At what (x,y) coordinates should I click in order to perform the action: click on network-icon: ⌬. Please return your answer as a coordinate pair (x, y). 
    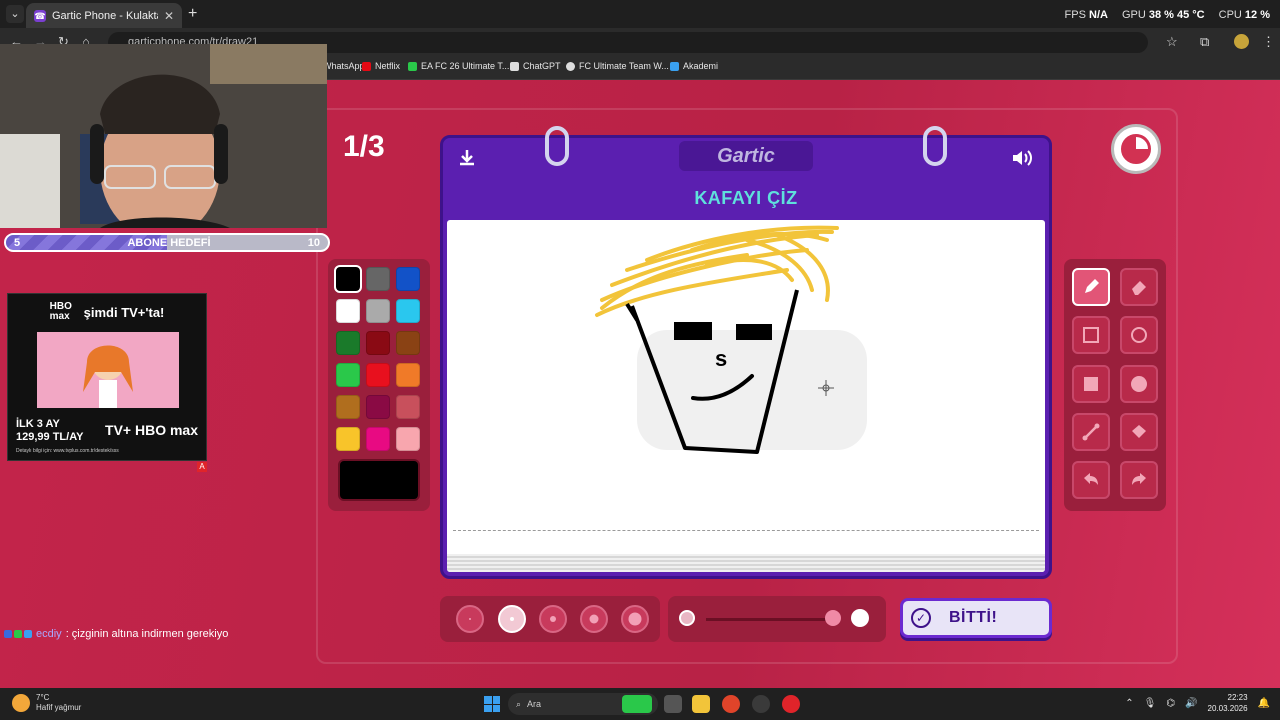
    Looking at the image, I should click on (1170, 703).